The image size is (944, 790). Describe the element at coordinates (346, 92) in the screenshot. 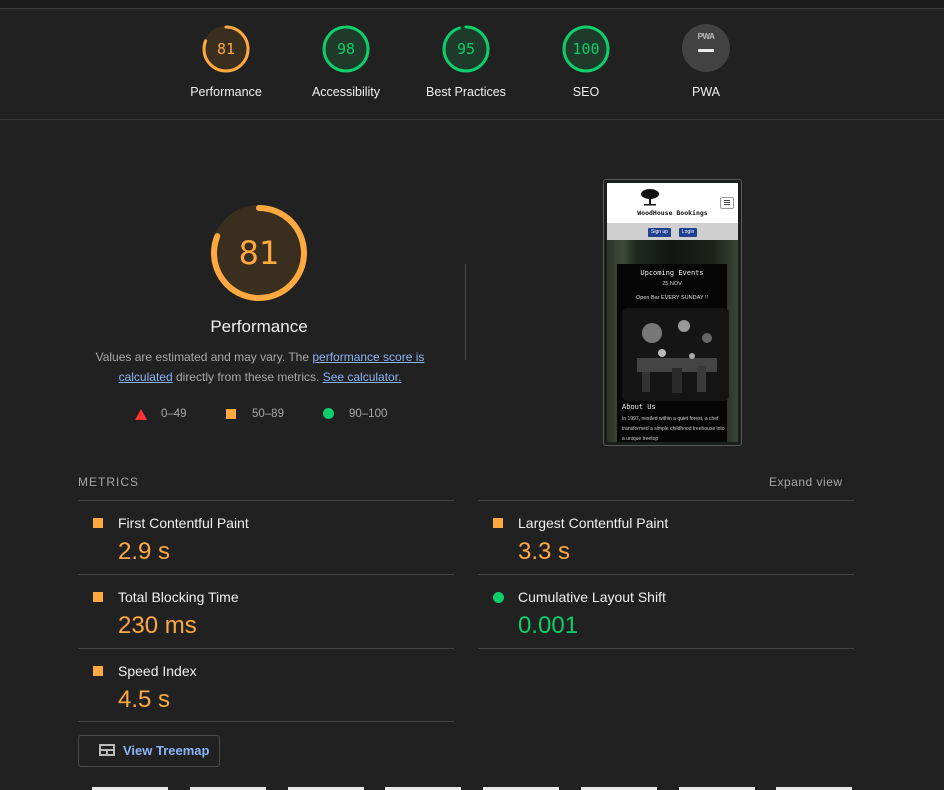

I see `gauge-label: Accessibility` at that location.